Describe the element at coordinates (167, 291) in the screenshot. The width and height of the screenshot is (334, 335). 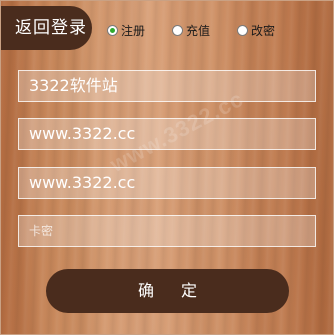
I see `confirm-button: 确 定` at that location.